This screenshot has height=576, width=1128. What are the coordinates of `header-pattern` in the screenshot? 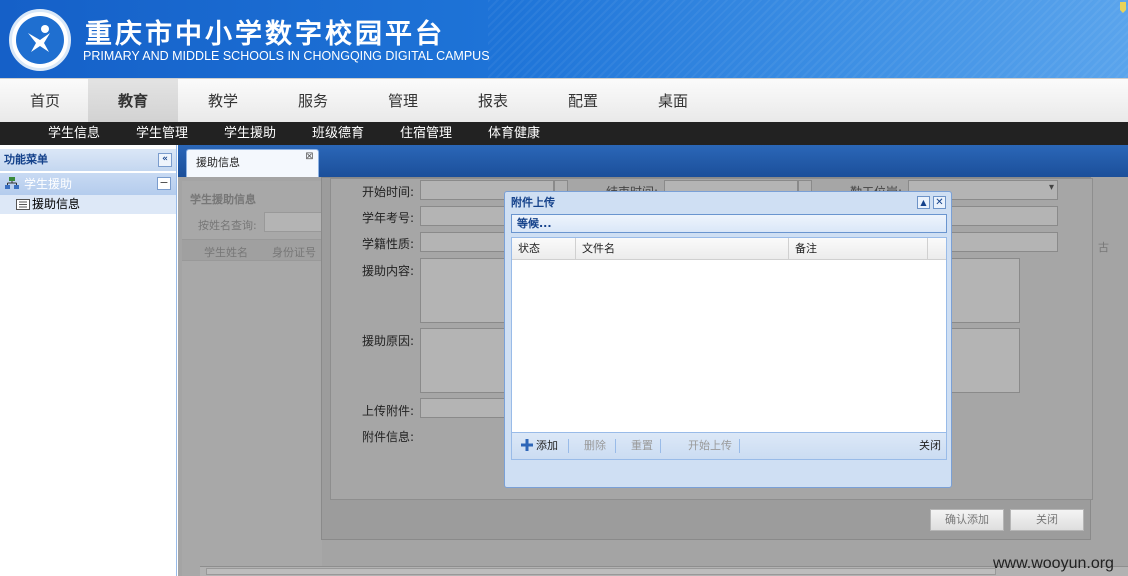 It's located at (808, 39).